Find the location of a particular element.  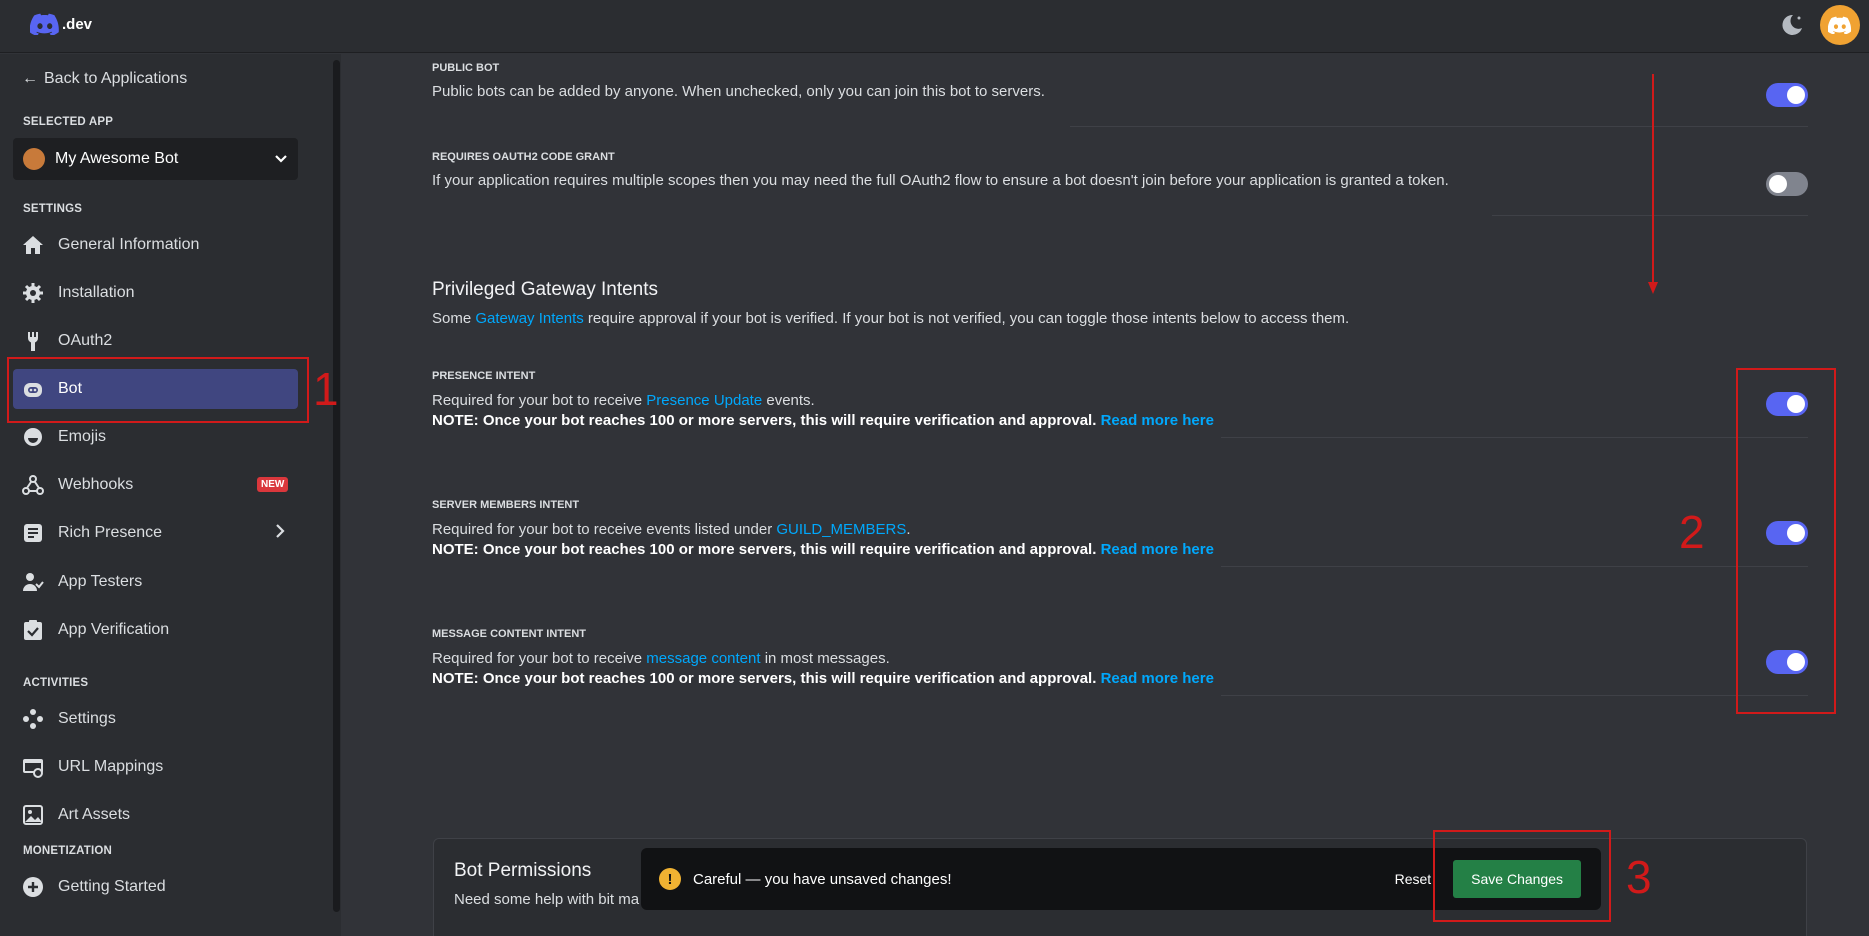

desc-text: . is located at coordinates (908, 529).